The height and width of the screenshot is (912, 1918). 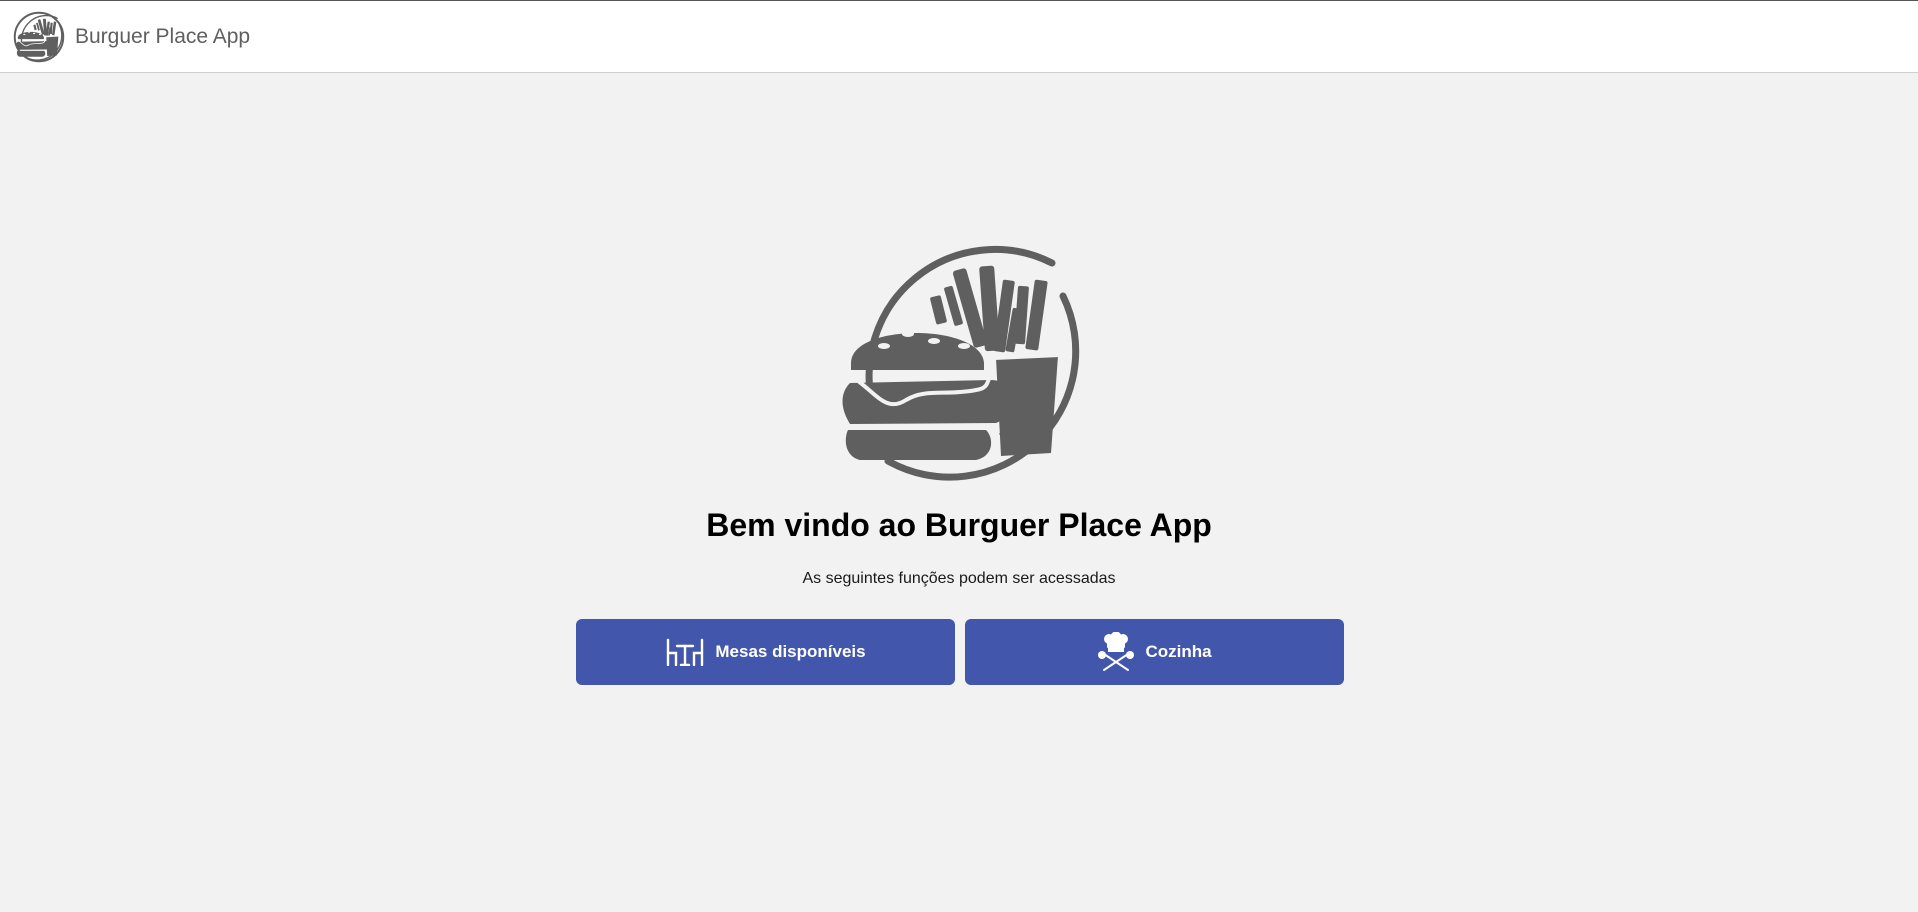 I want to click on navbar-brand: Burguer Place App, so click(x=131, y=37).